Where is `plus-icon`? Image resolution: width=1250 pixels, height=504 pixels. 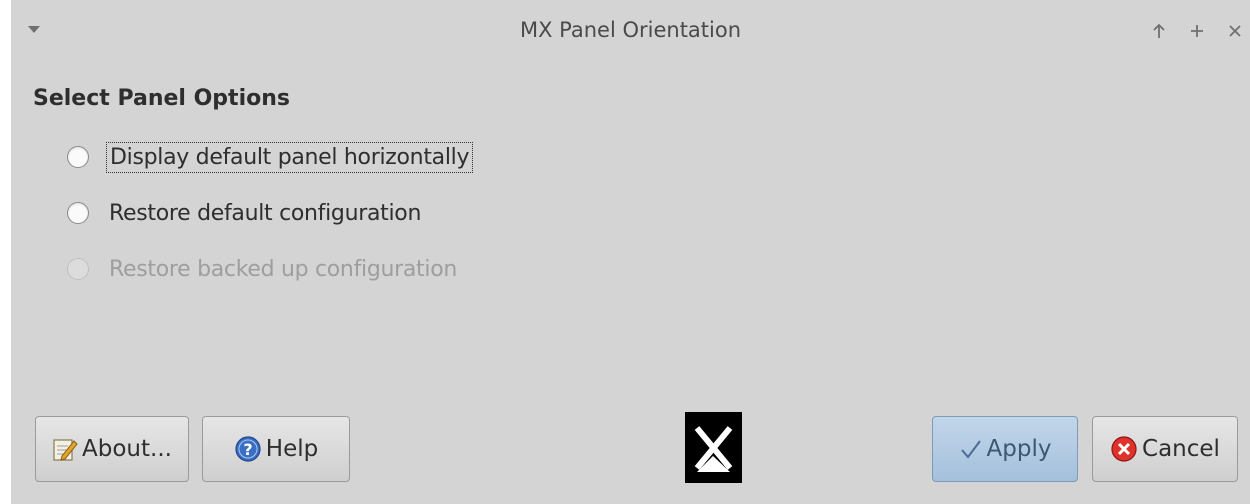 plus-icon is located at coordinates (1197, 31).